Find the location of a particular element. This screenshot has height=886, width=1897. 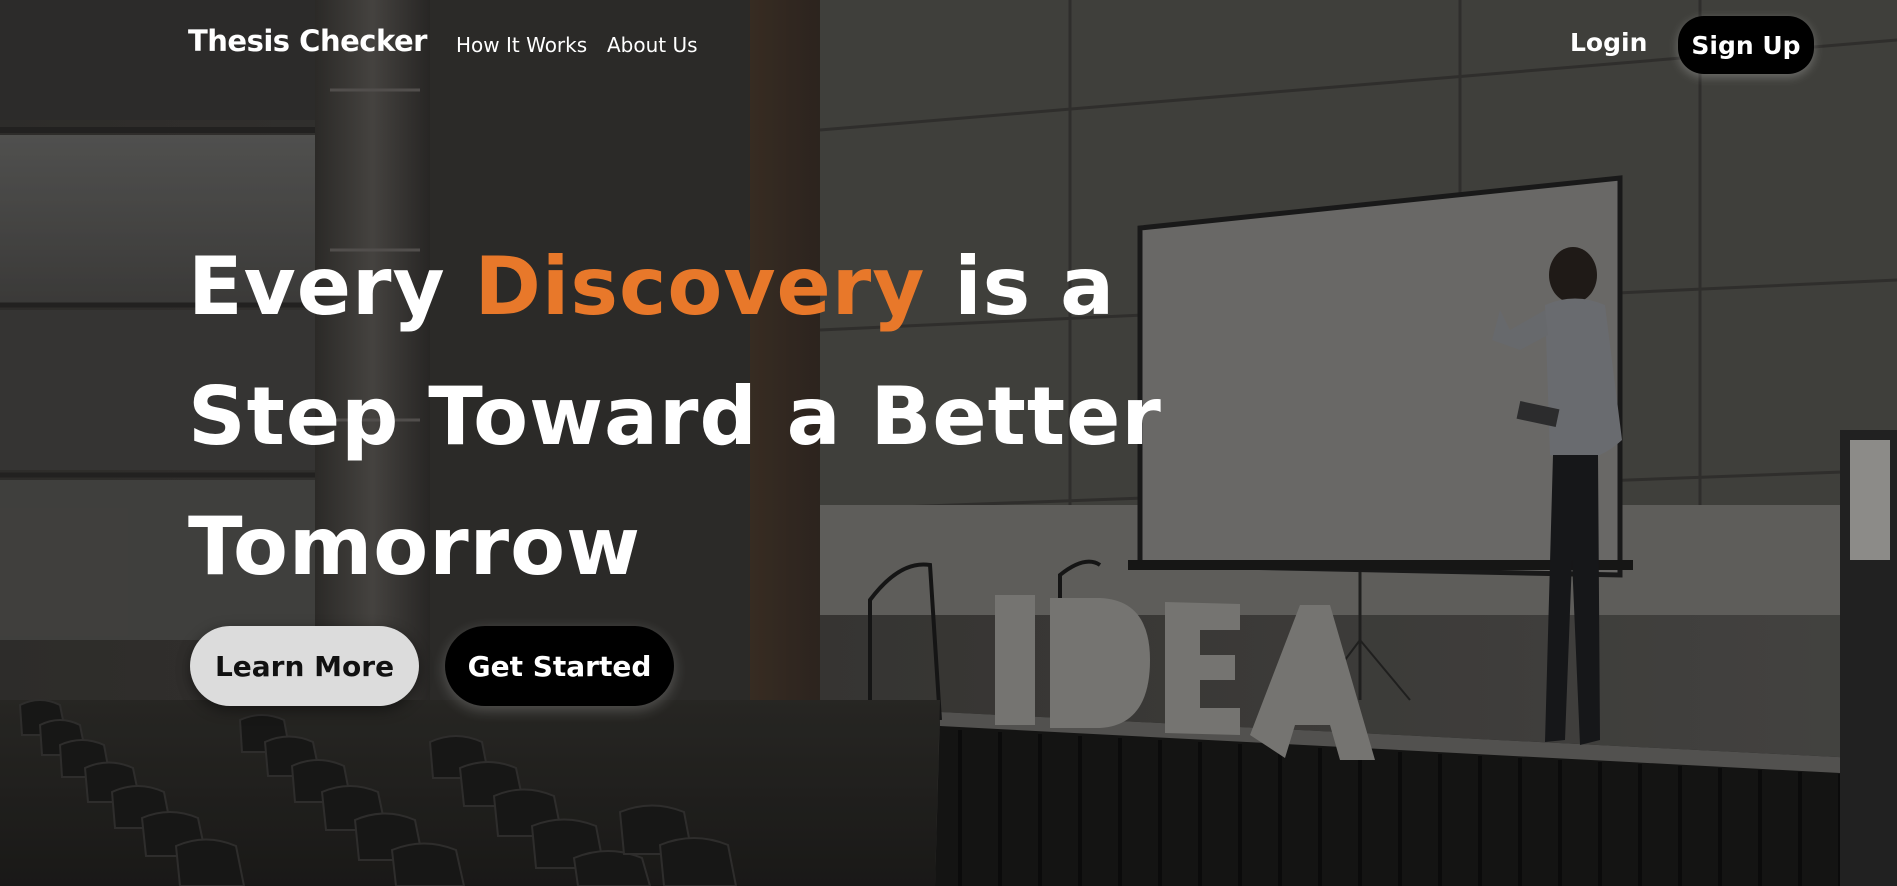

get-started-button: Get Started is located at coordinates (559, 666).